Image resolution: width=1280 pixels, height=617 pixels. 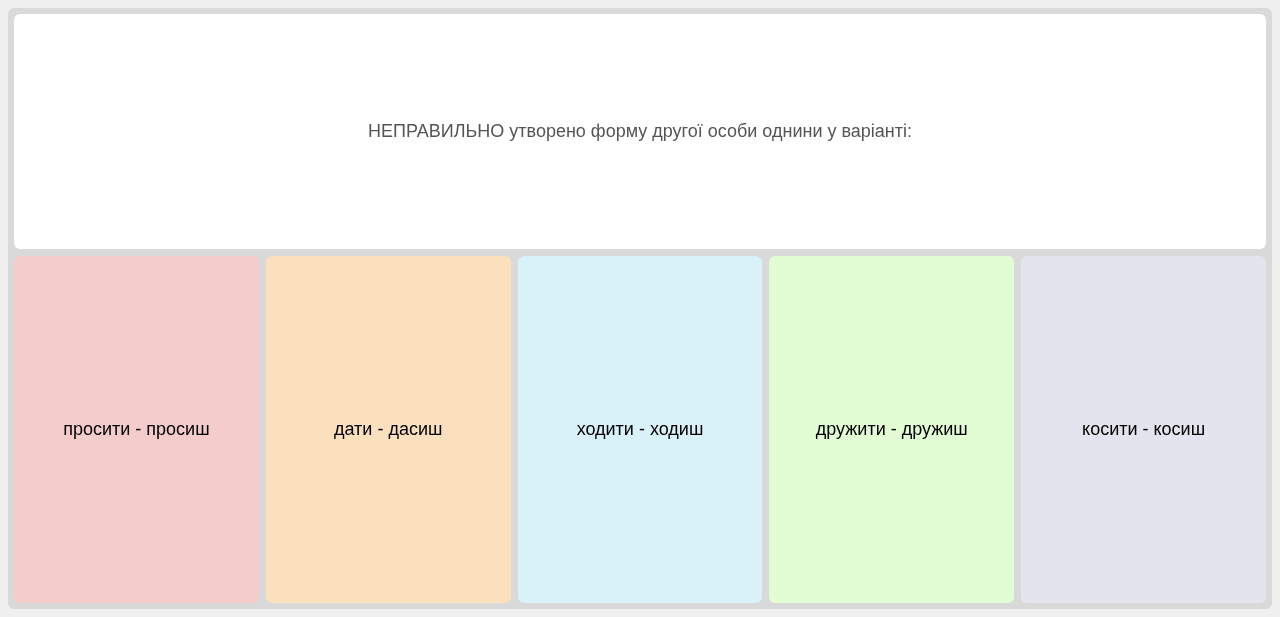 I want to click on answer-option: просити - просиш, so click(x=136, y=429).